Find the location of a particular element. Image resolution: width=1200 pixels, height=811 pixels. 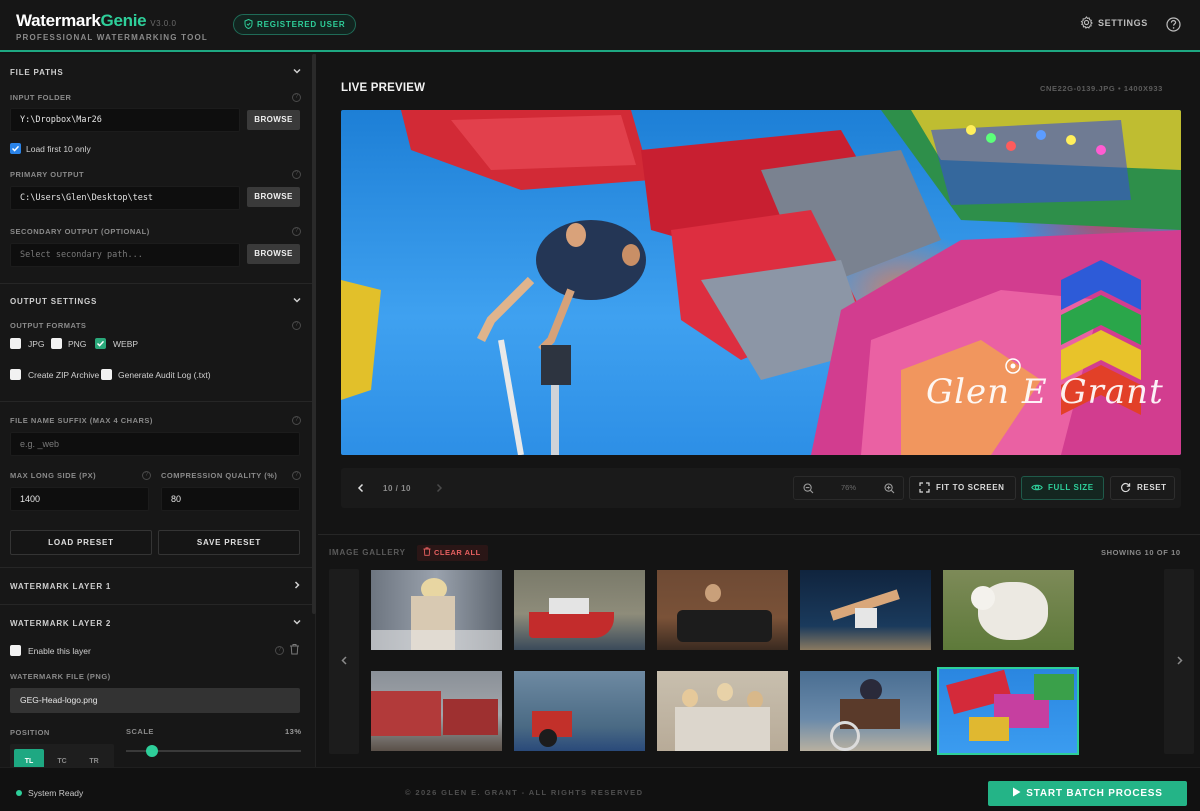

format-jpg-label: JPG is located at coordinates (36, 344).